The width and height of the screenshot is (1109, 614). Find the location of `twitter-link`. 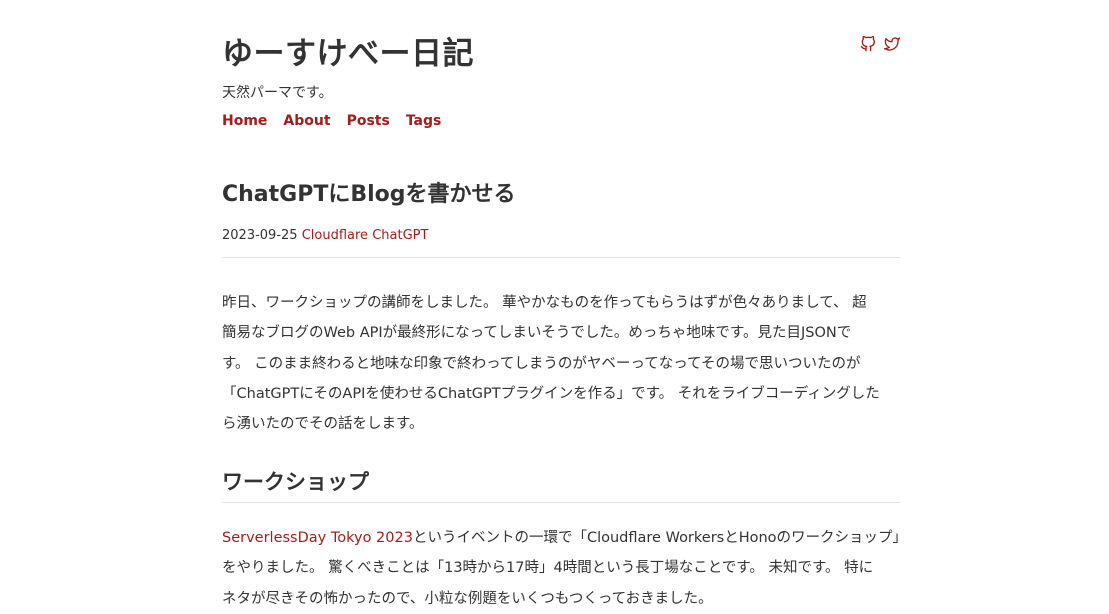

twitter-link is located at coordinates (892, 44).